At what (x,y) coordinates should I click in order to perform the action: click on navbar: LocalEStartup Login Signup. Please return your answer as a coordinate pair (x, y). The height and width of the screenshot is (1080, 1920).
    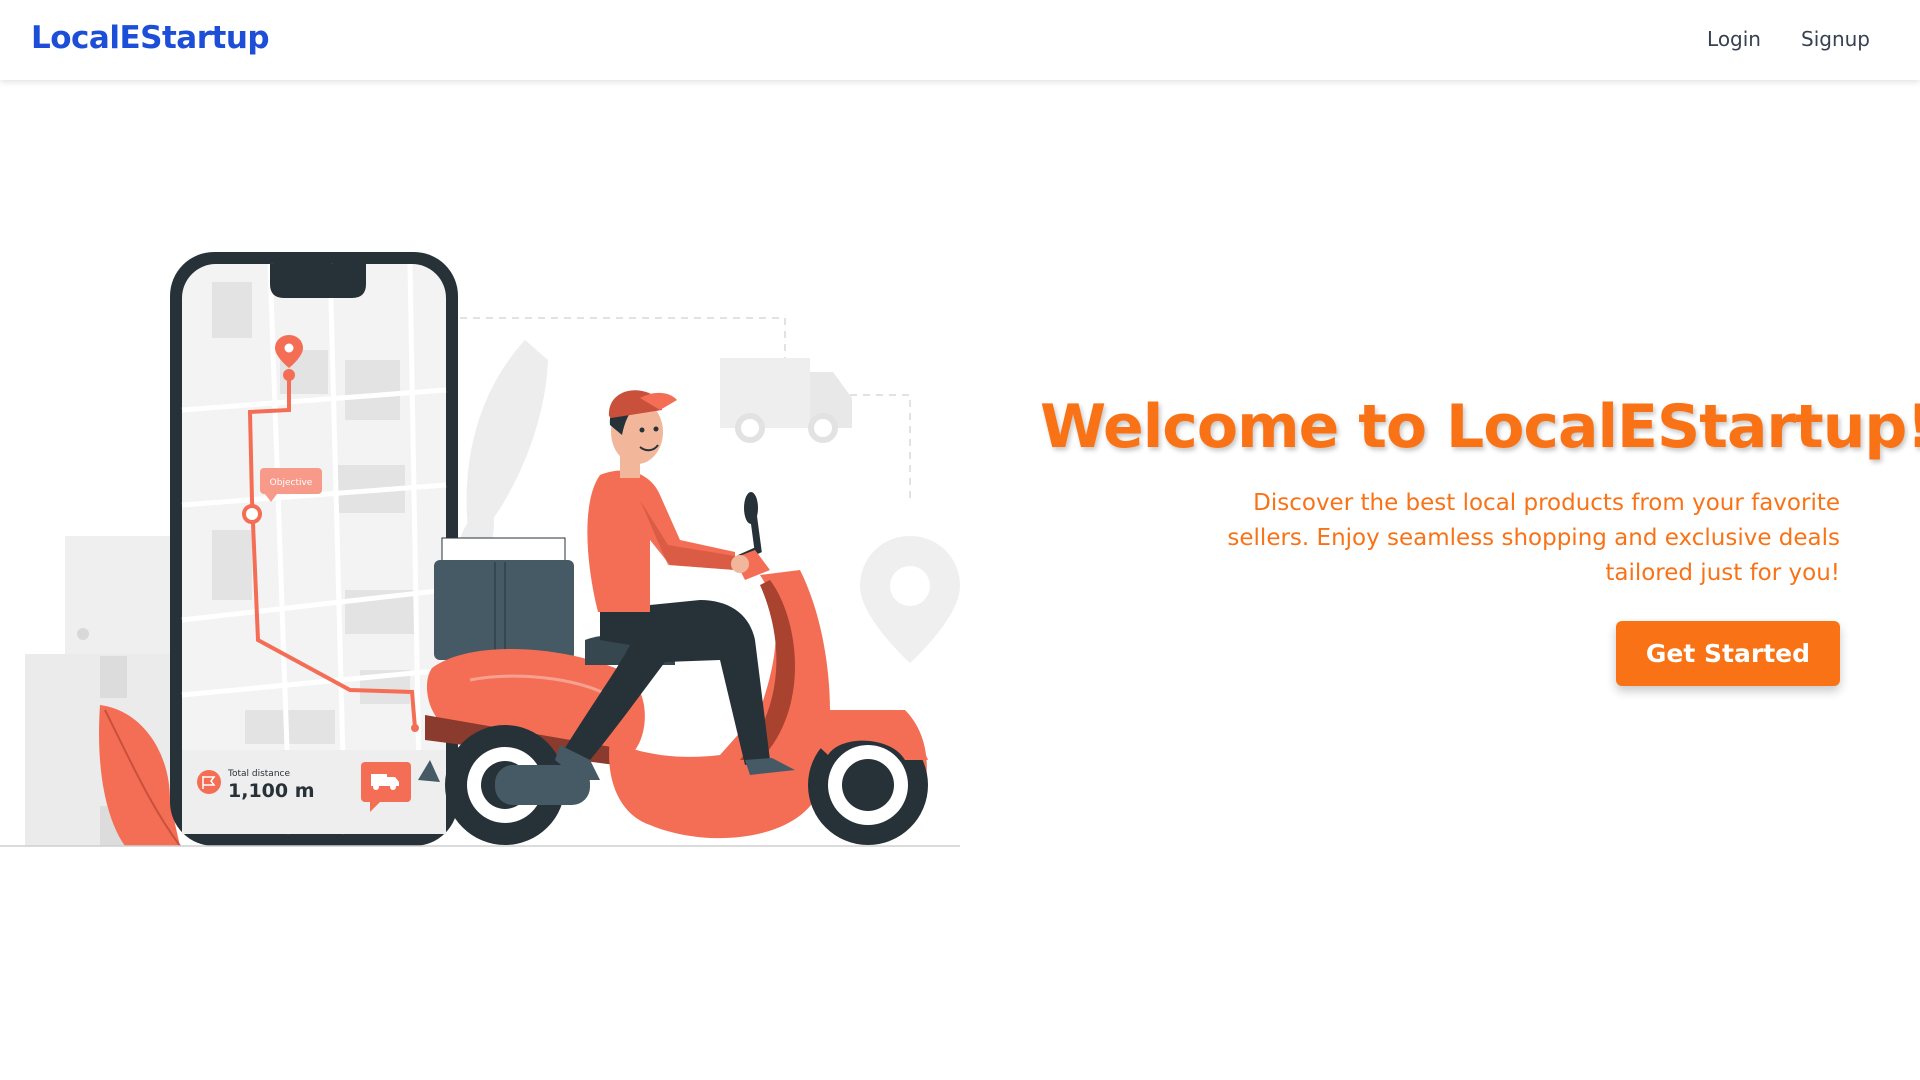
    Looking at the image, I should click on (960, 40).